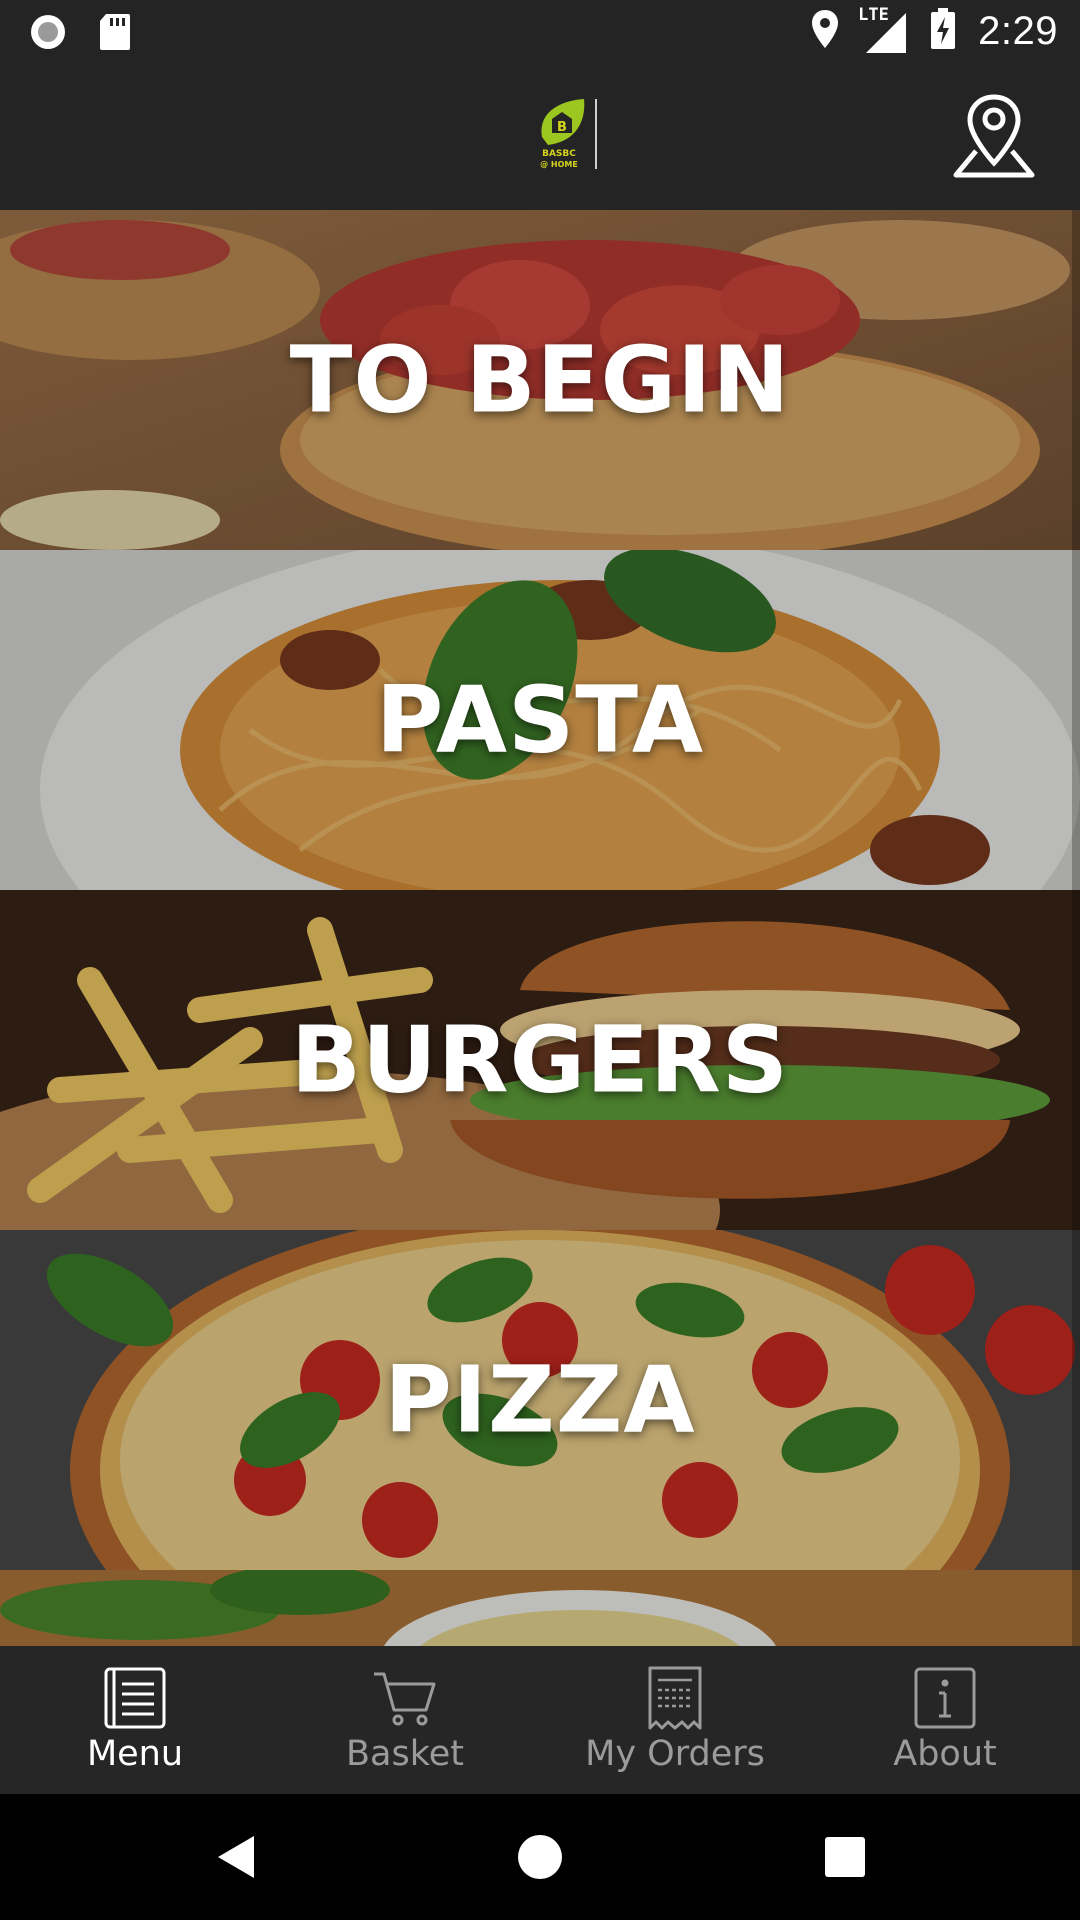  I want to click on status-time: 2:29, so click(1018, 31).